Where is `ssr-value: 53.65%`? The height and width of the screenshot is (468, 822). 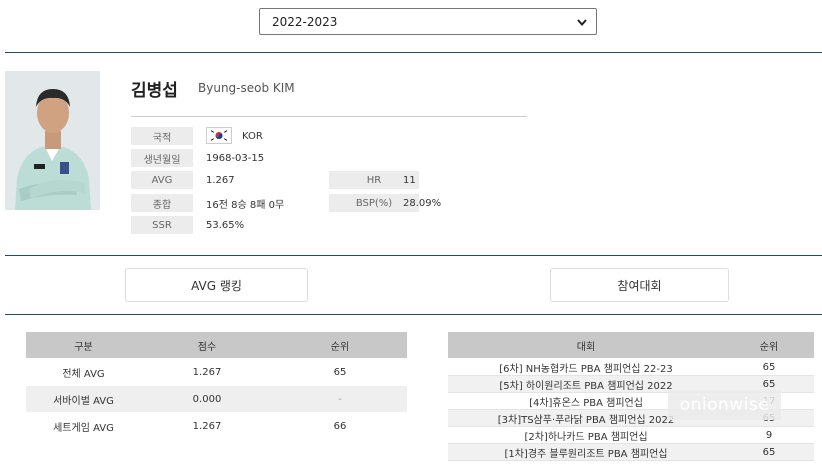 ssr-value: 53.65% is located at coordinates (225, 225).